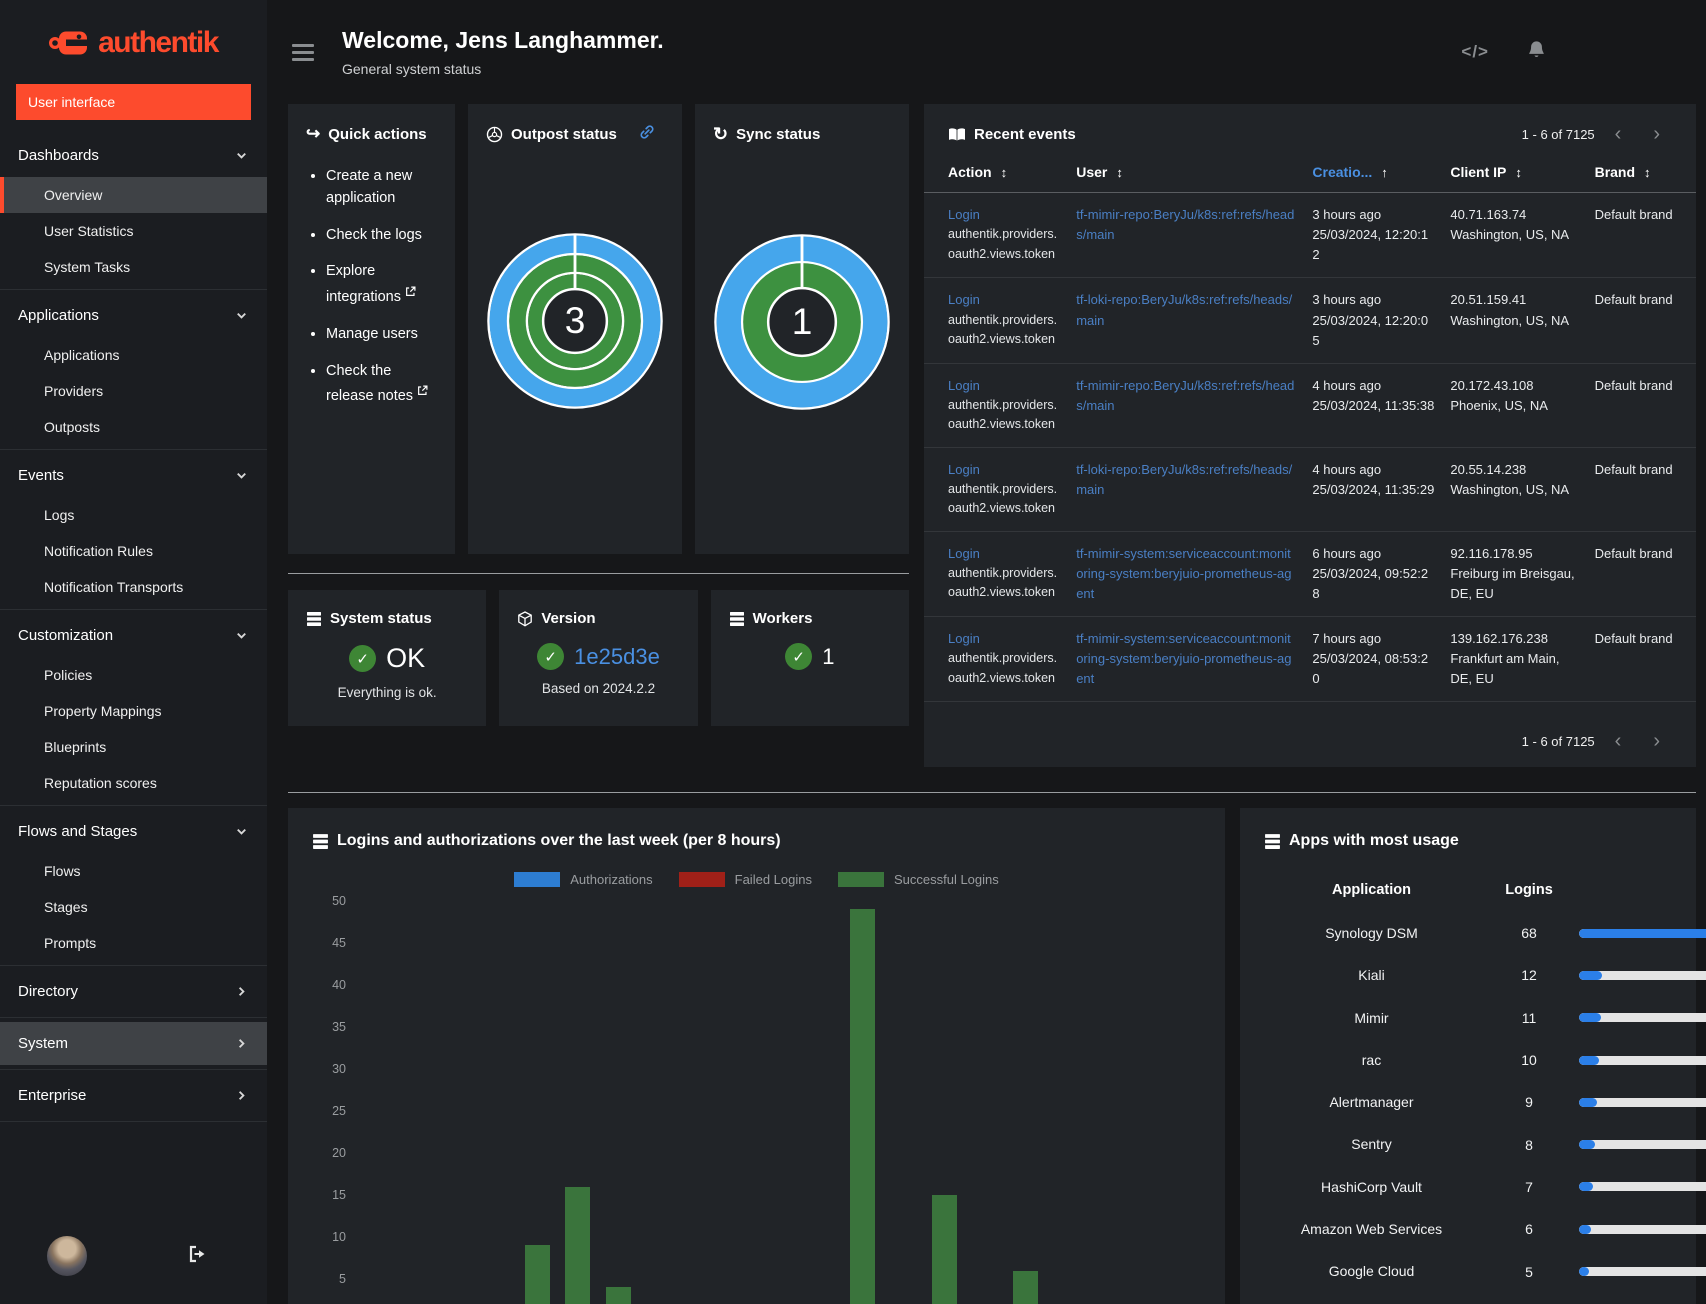 The image size is (1706, 1304). I want to click on quick-action-link: Check the logs, so click(374, 235).